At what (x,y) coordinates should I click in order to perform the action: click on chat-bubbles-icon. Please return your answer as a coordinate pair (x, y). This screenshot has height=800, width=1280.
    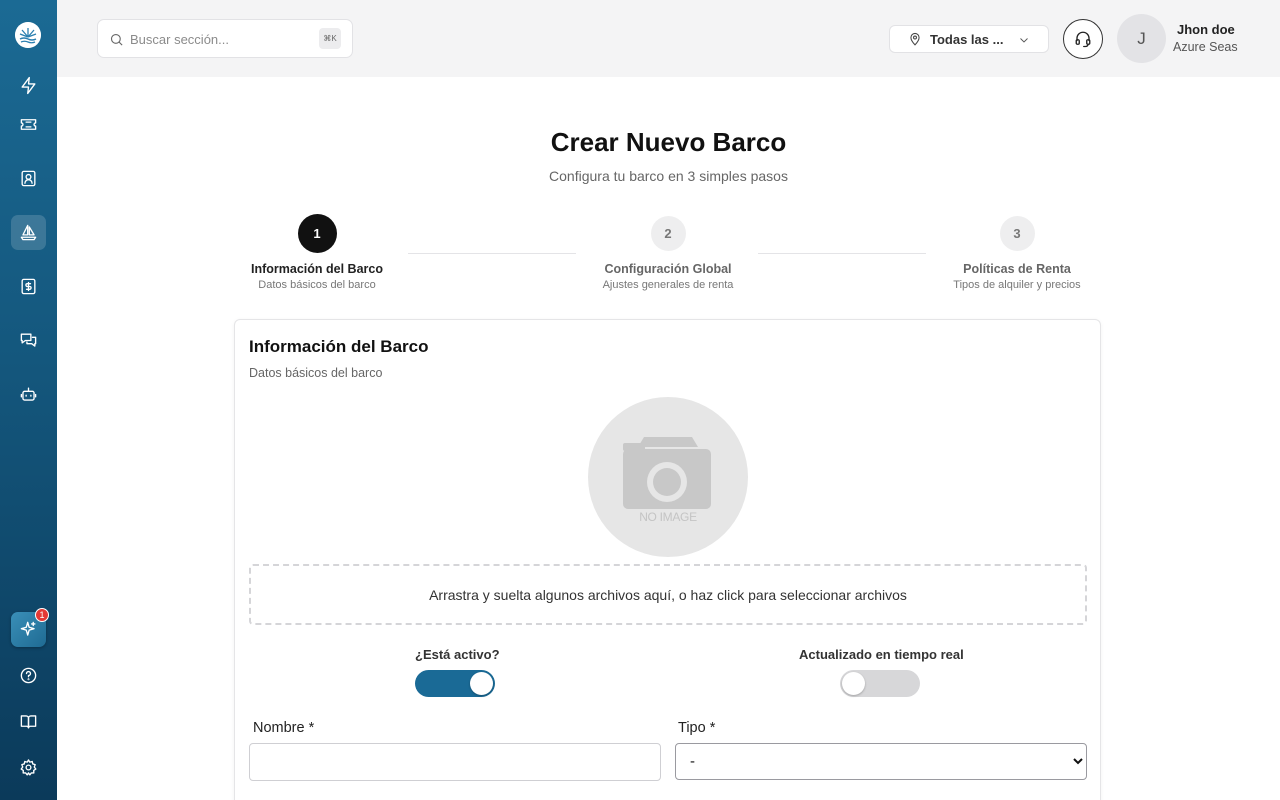
    Looking at the image, I should click on (28, 340).